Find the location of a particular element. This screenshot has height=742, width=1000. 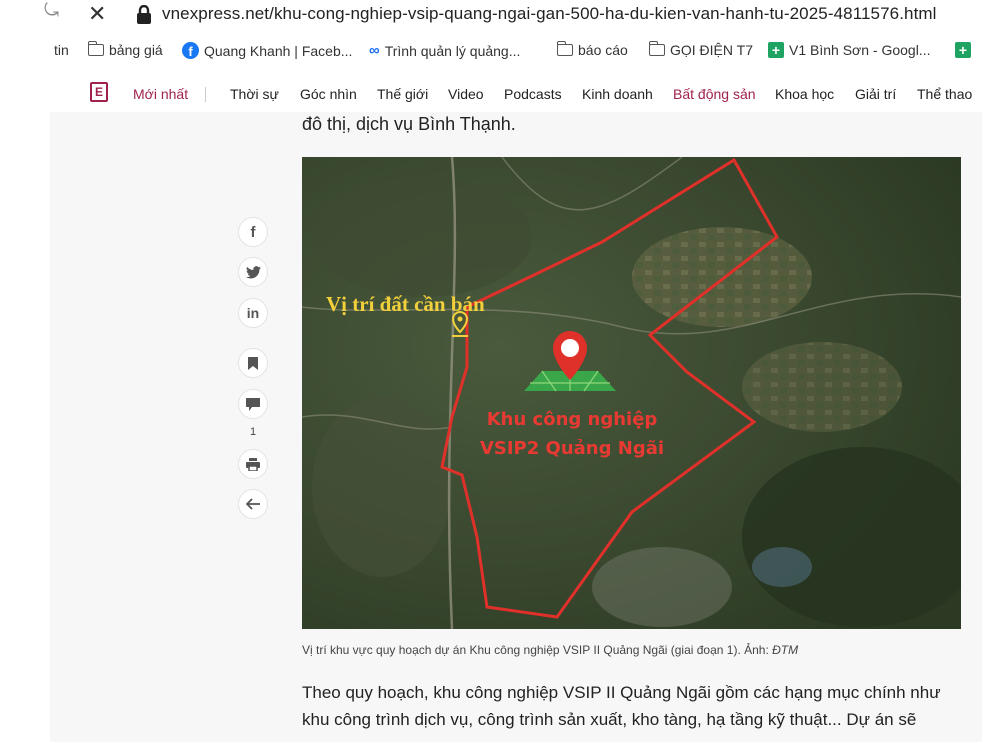

bookmark-icon is located at coordinates (253, 363).